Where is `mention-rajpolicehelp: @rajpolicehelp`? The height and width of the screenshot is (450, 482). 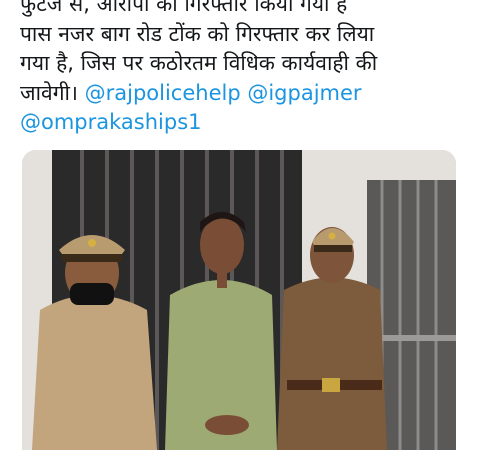 mention-rajpolicehelp: @rajpolicehelp is located at coordinates (163, 93).